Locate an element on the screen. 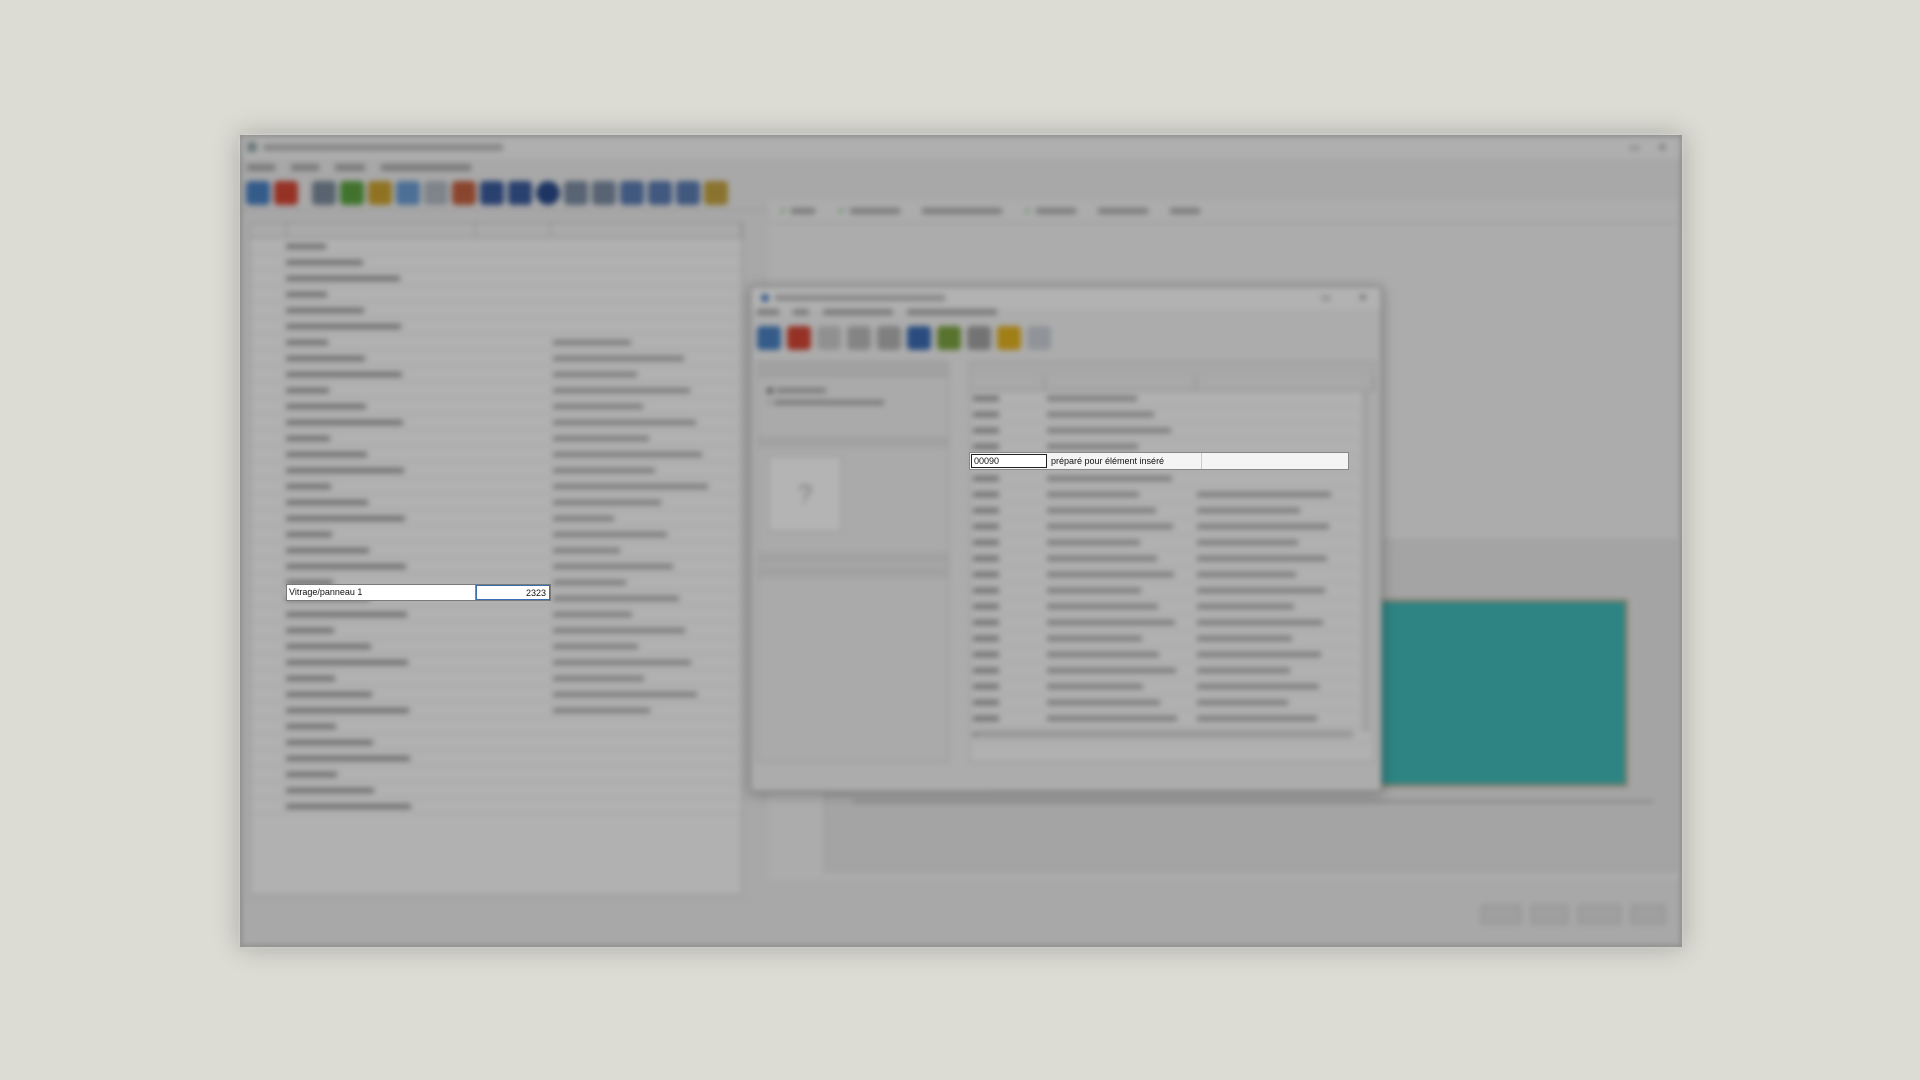  horizontal-scrollbar is located at coordinates (1165, 734).